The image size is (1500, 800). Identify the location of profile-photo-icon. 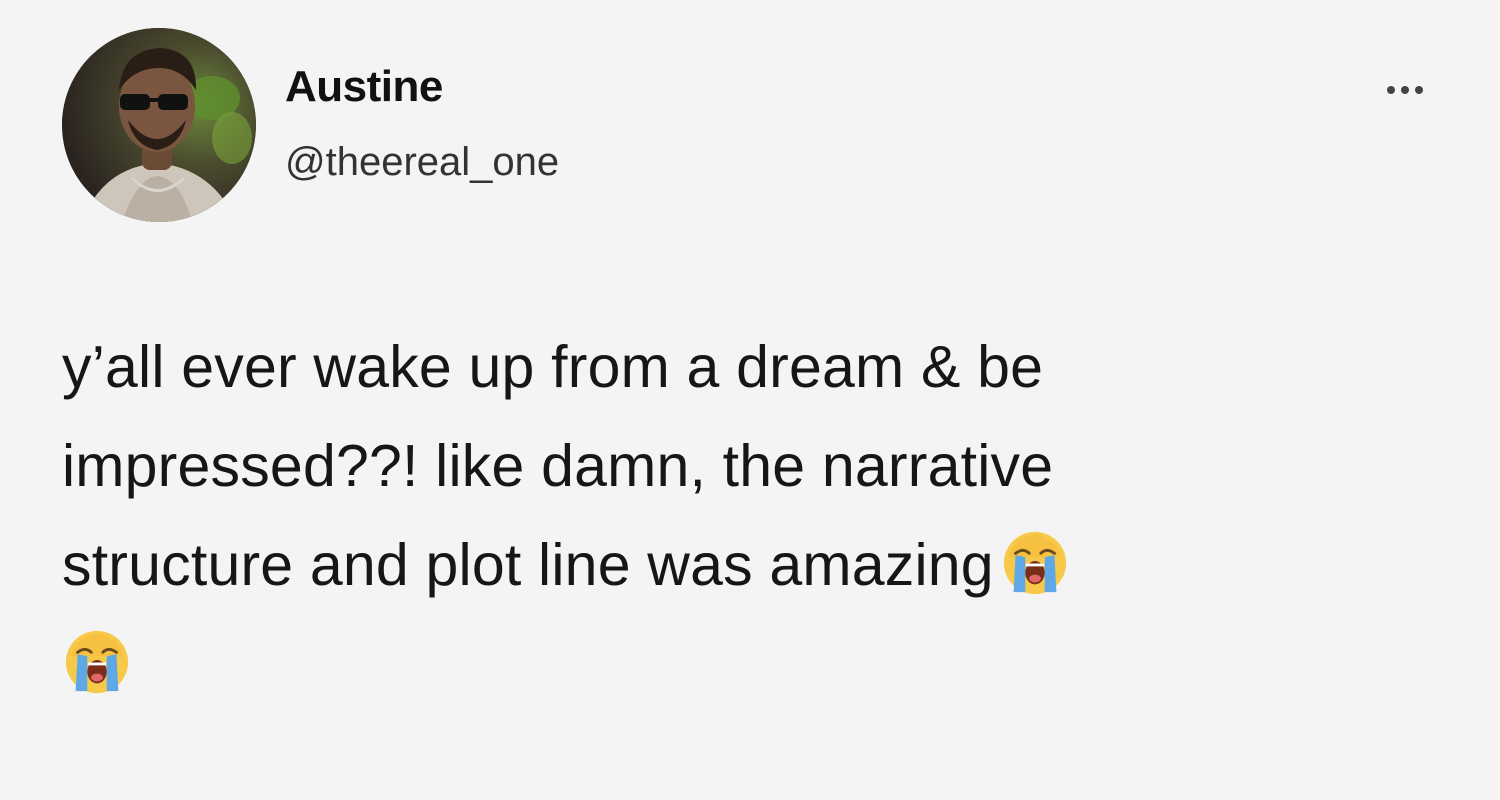
(159, 125).